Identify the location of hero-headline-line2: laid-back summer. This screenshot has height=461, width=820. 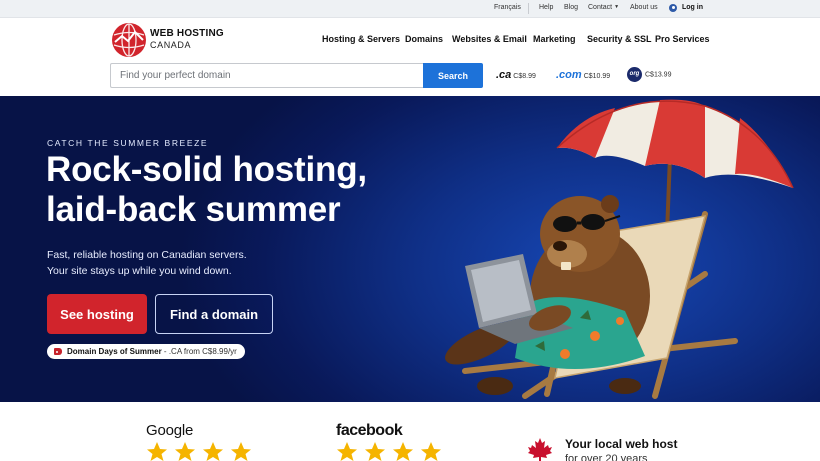
(193, 209).